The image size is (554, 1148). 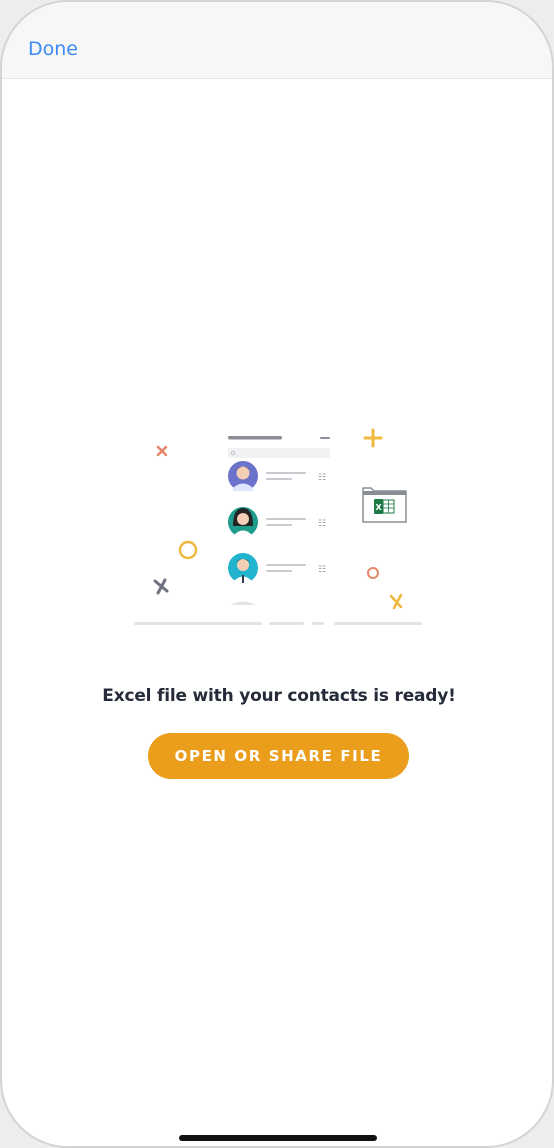 What do you see at coordinates (384, 505) in the screenshot?
I see `excel-file-icon: X` at bounding box center [384, 505].